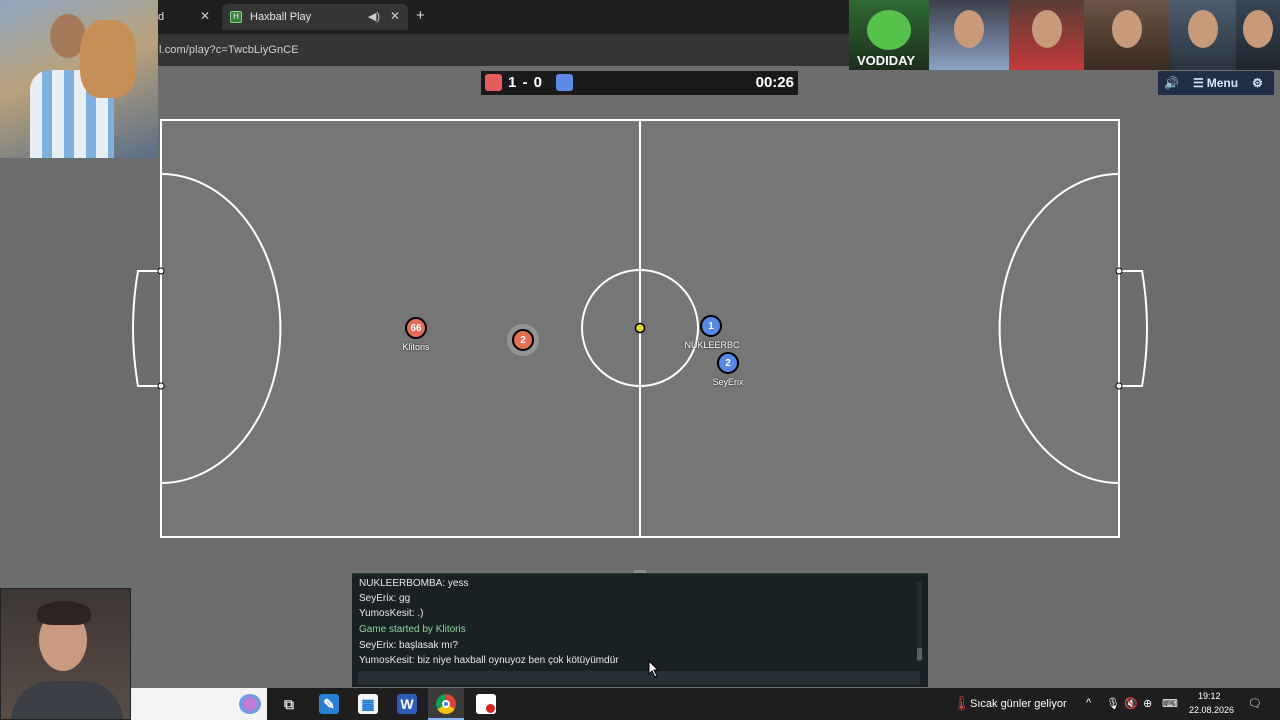  I want to click on chat-message: SeyErix: gg, so click(385, 598).